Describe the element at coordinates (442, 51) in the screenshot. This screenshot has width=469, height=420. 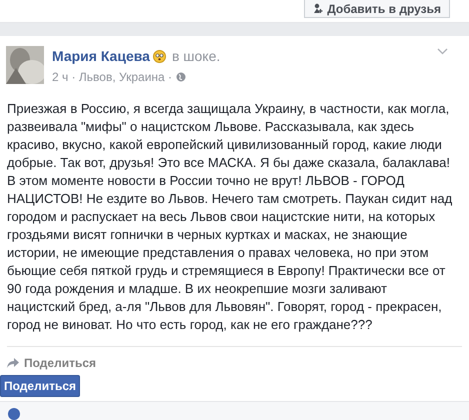
I see `chevron-icon` at that location.